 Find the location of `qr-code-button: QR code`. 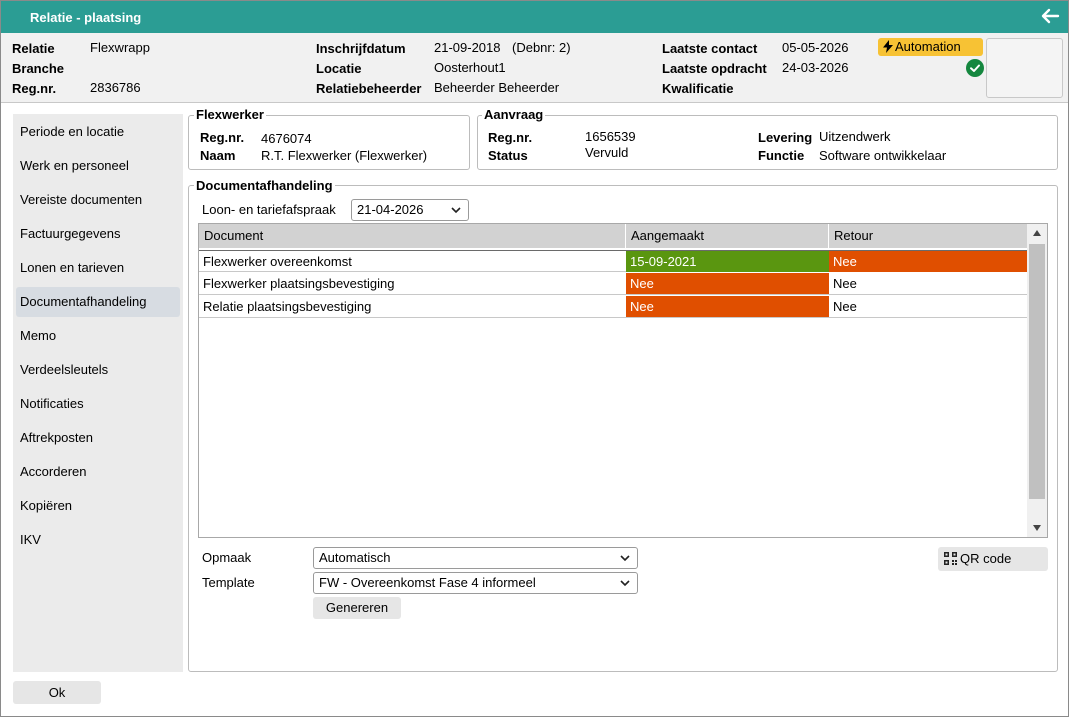

qr-code-button: QR code is located at coordinates (993, 559).